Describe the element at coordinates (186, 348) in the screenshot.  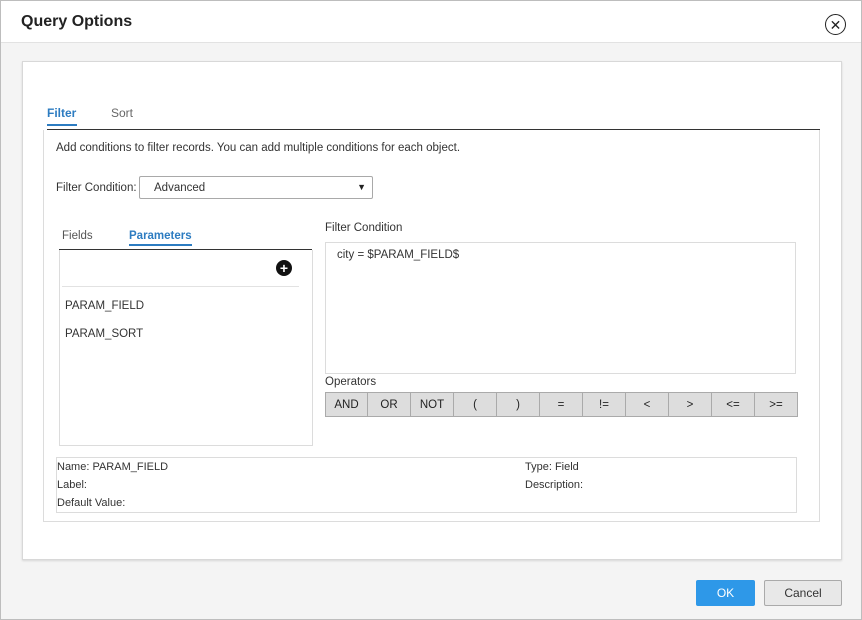
I see `parameter-list: + PARAM_FIELD PARAM_SORT` at that location.